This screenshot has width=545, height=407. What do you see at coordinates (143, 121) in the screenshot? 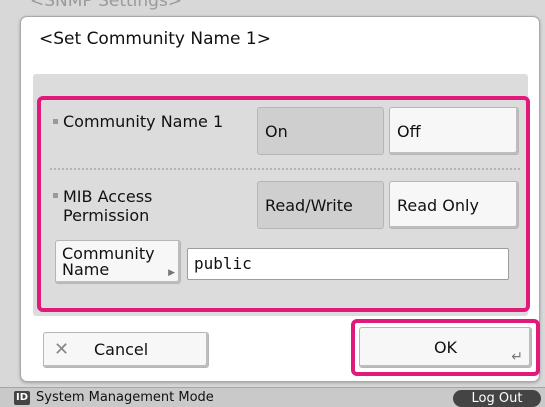
I see `community-name-1-label: Community Name 1` at bounding box center [143, 121].